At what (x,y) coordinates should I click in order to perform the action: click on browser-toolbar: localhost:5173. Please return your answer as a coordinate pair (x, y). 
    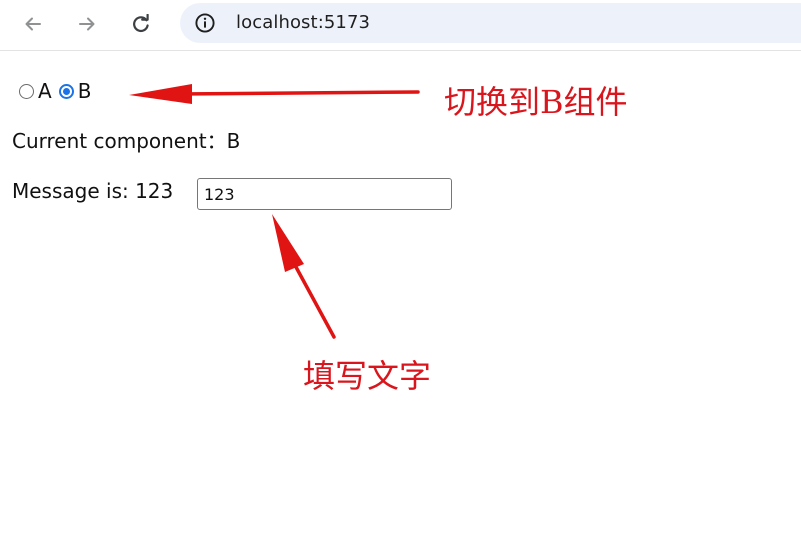
    Looking at the image, I should click on (400, 25).